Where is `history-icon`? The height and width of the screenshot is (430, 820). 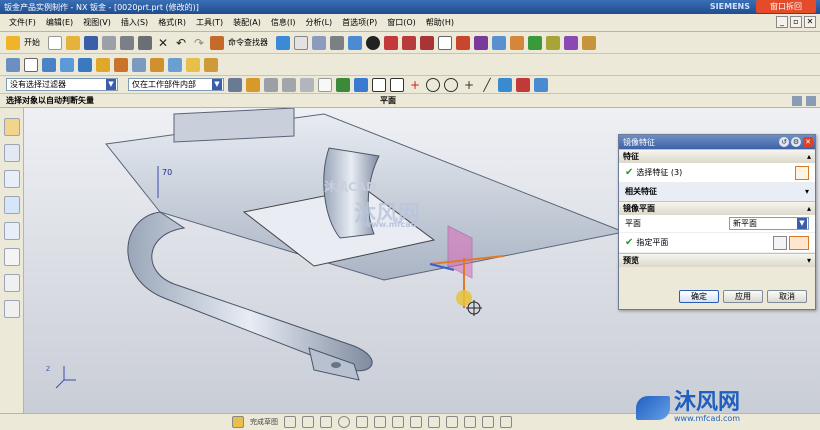 history-icon is located at coordinates (11, 257).